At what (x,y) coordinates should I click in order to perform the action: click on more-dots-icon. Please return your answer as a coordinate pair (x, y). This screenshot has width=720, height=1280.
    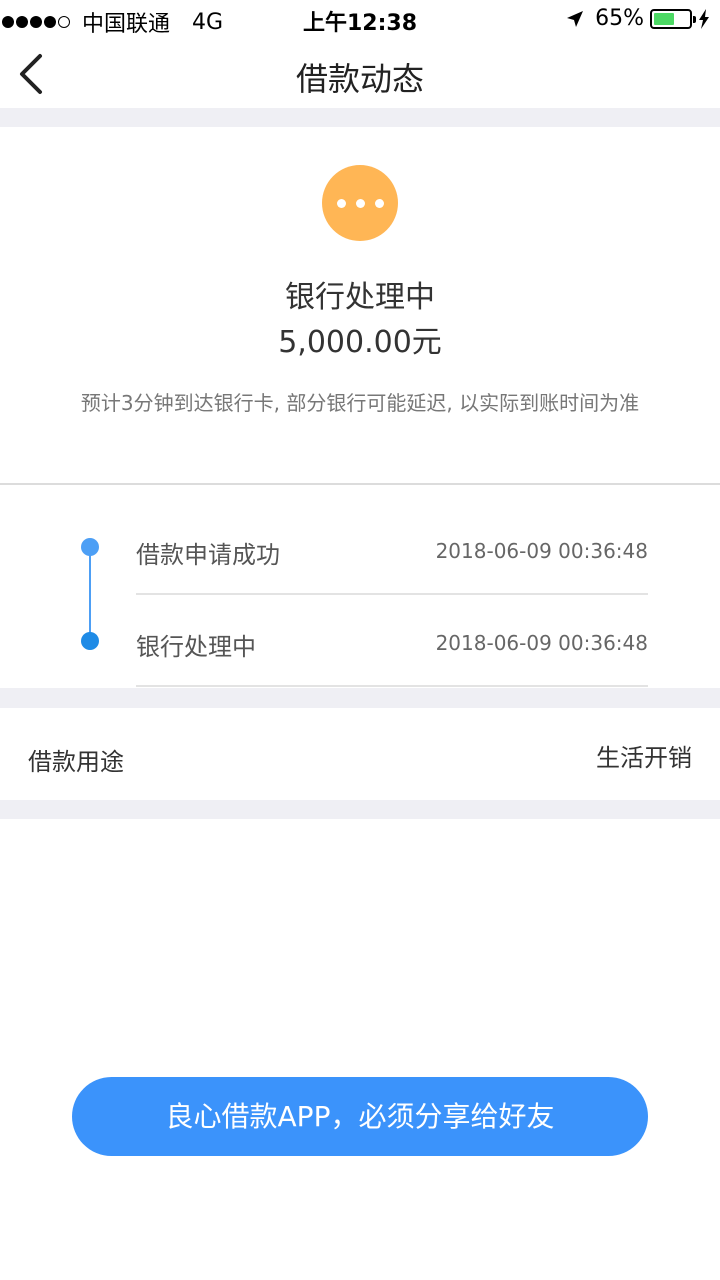
    Looking at the image, I should click on (360, 203).